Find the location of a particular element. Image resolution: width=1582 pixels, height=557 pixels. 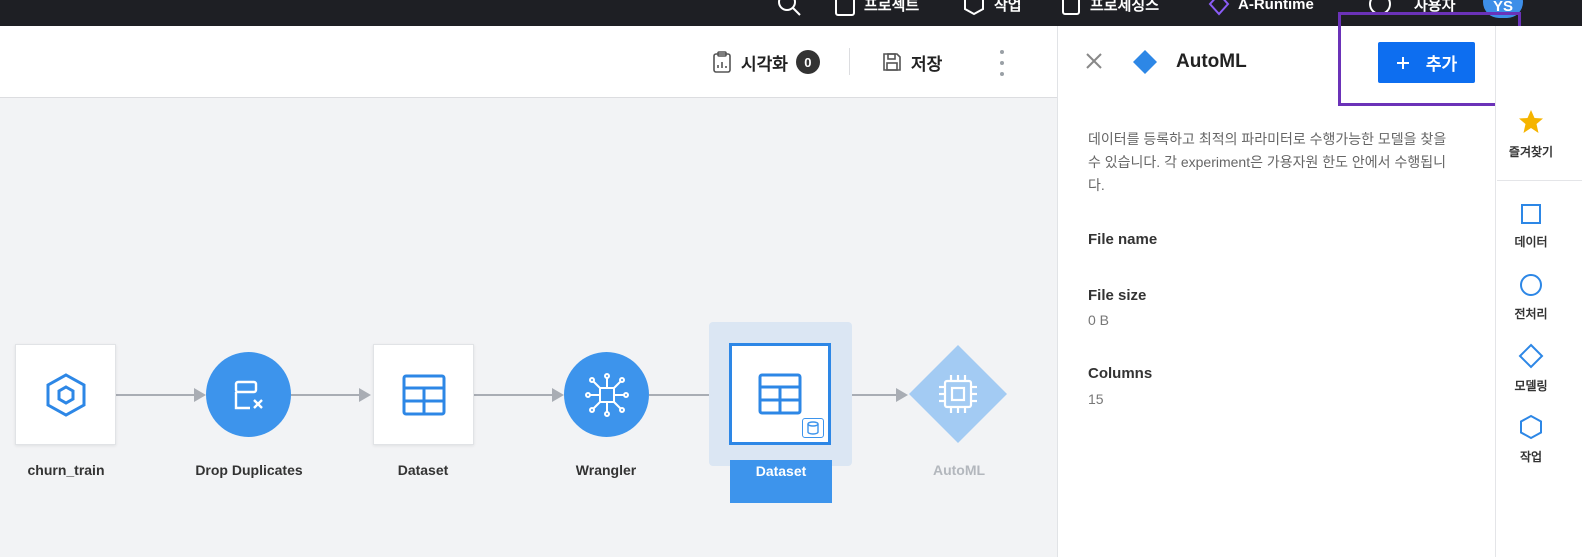

node-label: AutoML is located at coordinates (959, 470).